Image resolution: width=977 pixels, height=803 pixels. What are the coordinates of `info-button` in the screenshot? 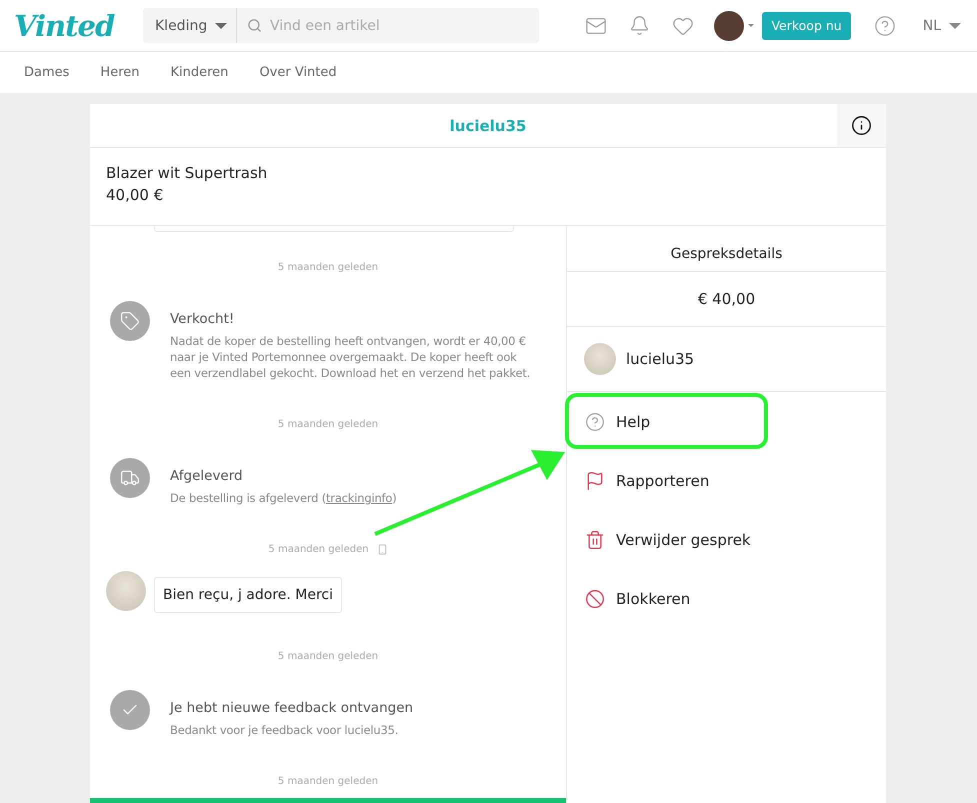 It's located at (861, 125).